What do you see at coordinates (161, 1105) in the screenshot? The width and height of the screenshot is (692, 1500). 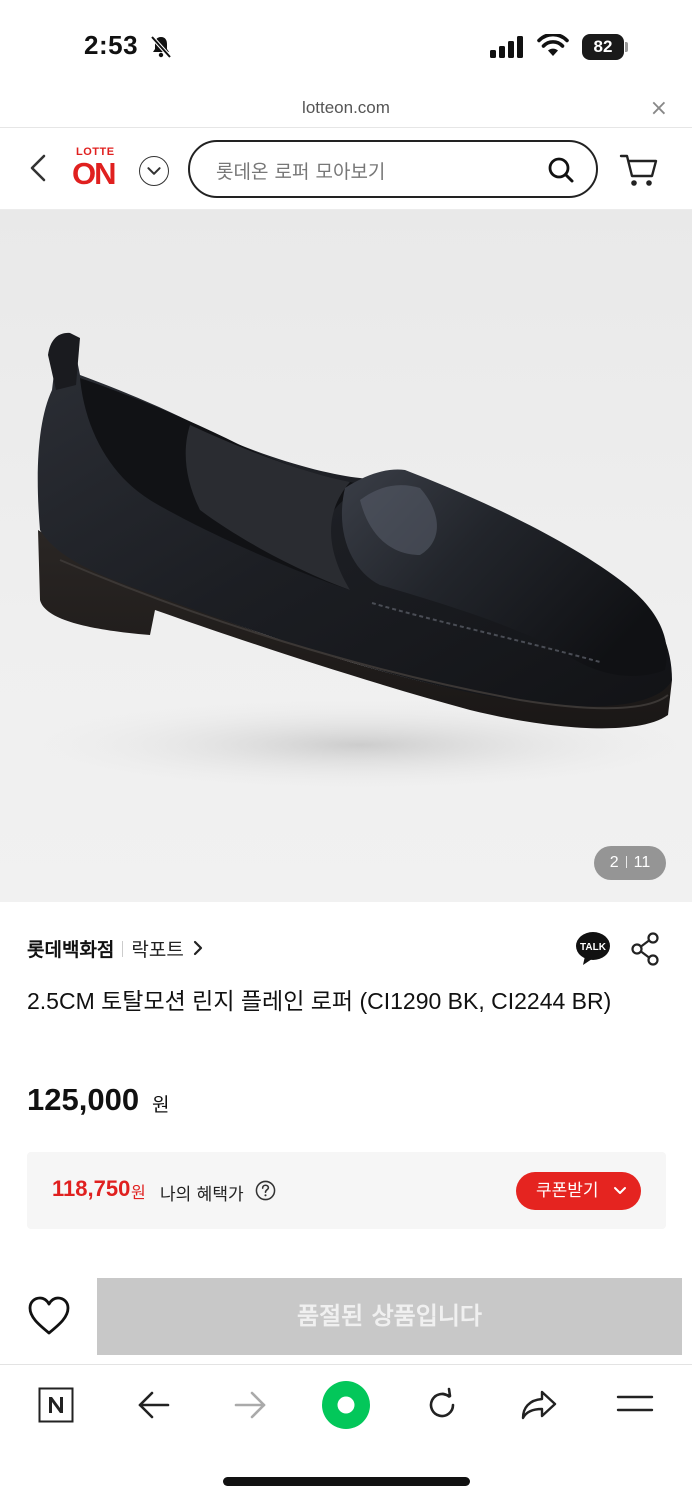 I see `price-unit: 원` at bounding box center [161, 1105].